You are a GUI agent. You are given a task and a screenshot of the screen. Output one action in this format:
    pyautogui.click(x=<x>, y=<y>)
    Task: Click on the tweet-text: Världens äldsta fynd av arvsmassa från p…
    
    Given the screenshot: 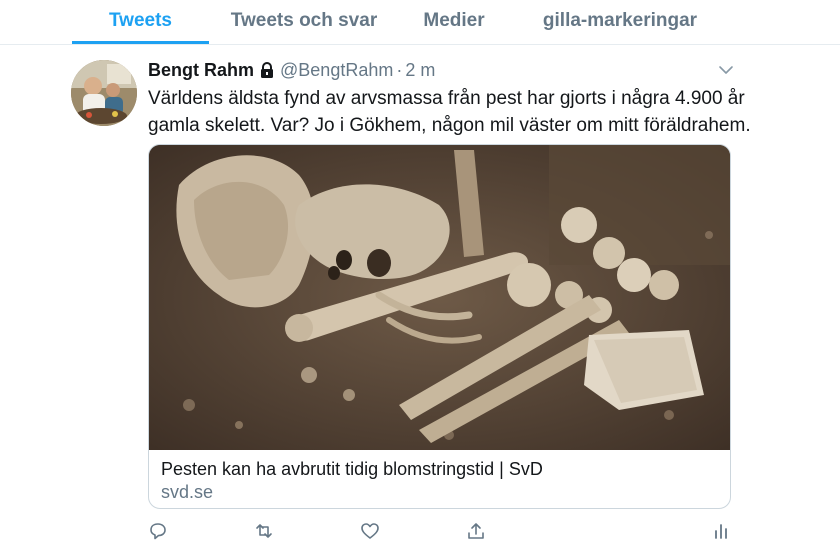 What is the action you would take?
    pyautogui.click(x=449, y=112)
    